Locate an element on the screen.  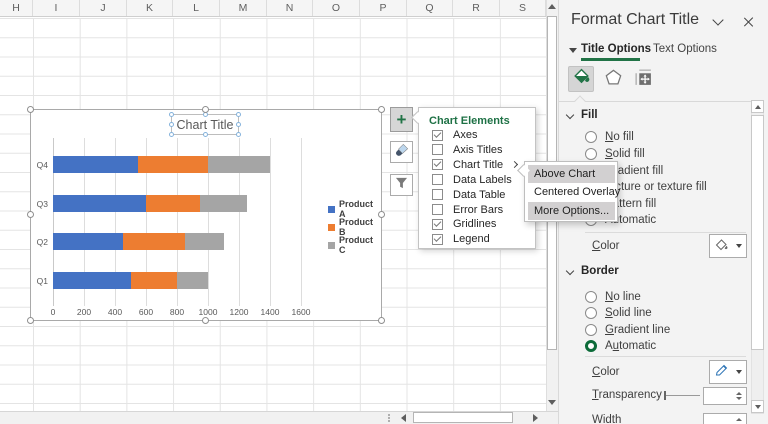
submenu-item: Above Chart is located at coordinates (571, 174).